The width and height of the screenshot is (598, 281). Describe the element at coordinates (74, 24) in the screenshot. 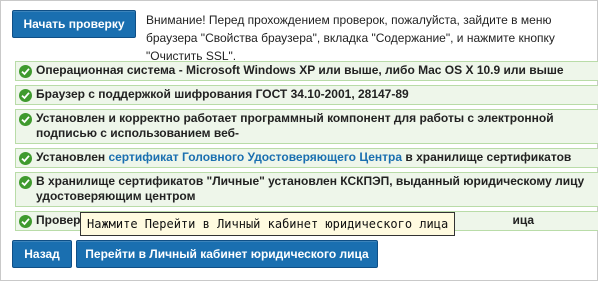

I see `start-check-button: Начать проверку` at that location.